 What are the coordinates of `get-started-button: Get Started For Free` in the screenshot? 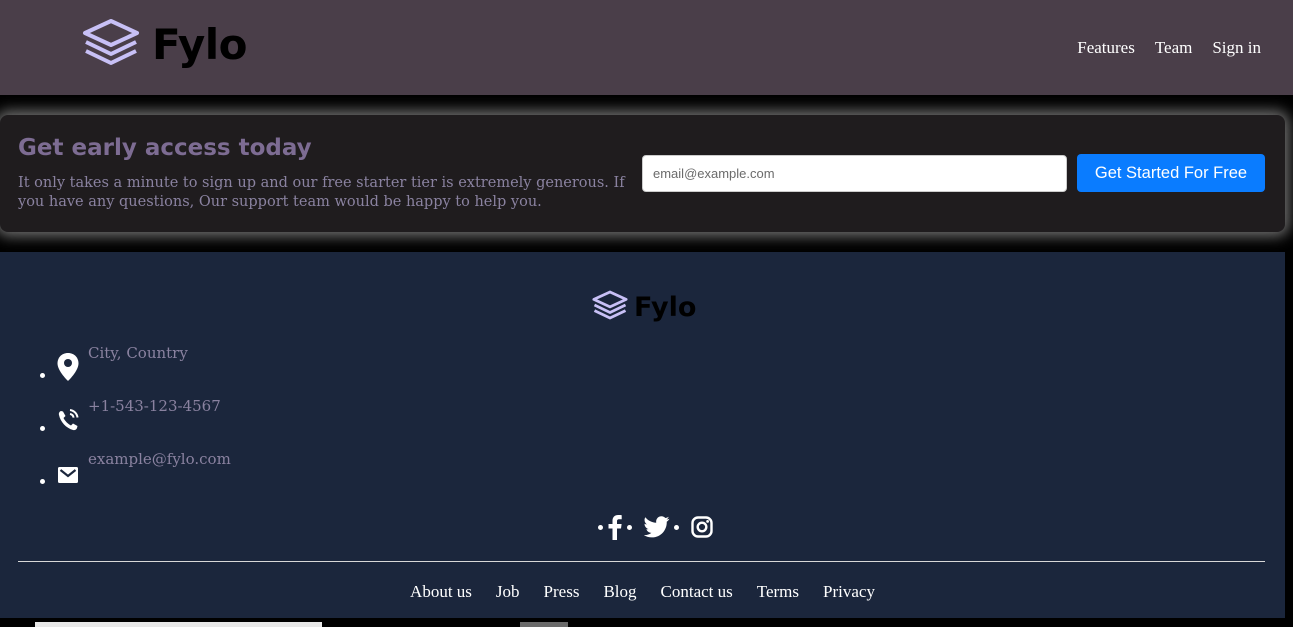 It's located at (1171, 173).